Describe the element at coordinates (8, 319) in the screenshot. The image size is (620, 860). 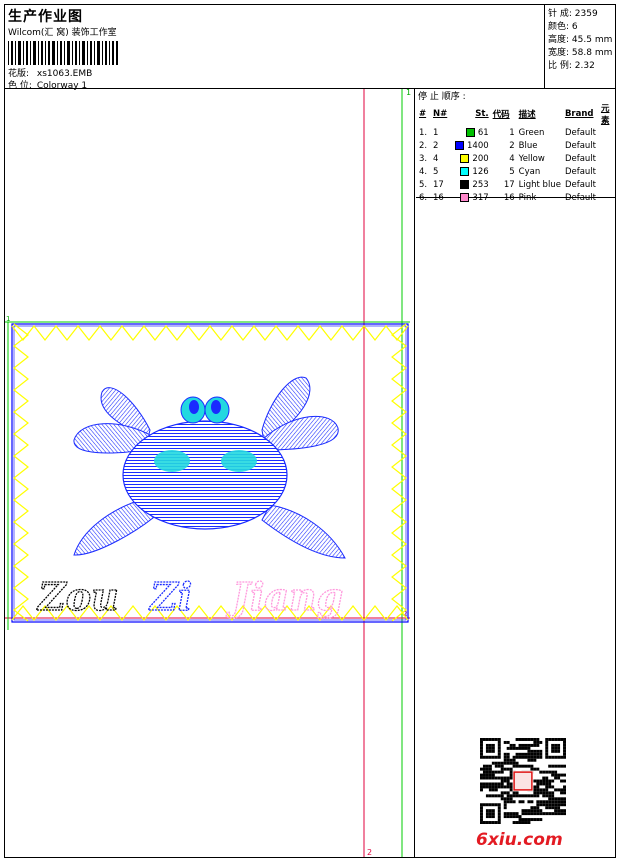
I see `hoop-corner-label: 1` at that location.